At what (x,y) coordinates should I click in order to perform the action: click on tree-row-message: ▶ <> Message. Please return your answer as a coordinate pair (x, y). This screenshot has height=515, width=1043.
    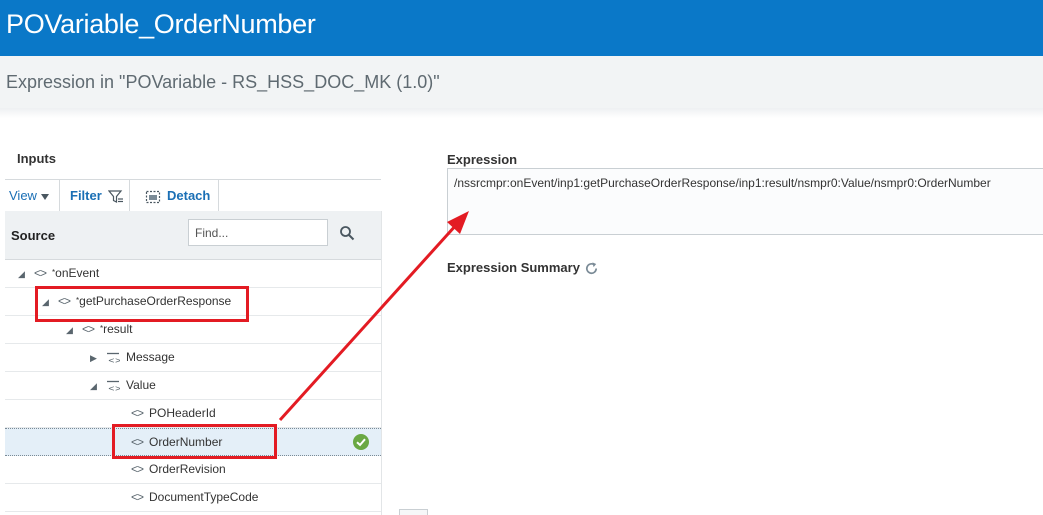
    Looking at the image, I should click on (193, 358).